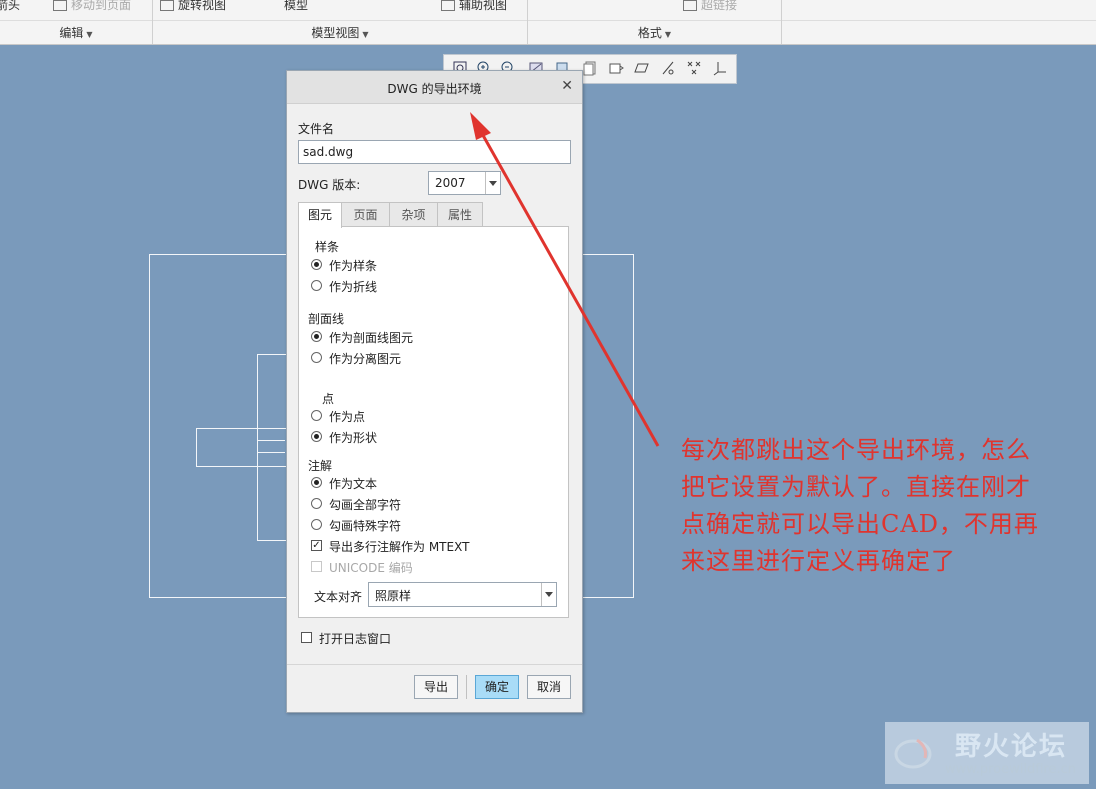 Image resolution: width=1096 pixels, height=789 pixels. Describe the element at coordinates (316, 524) in the screenshot. I see `note-stroke-special-radio` at that location.